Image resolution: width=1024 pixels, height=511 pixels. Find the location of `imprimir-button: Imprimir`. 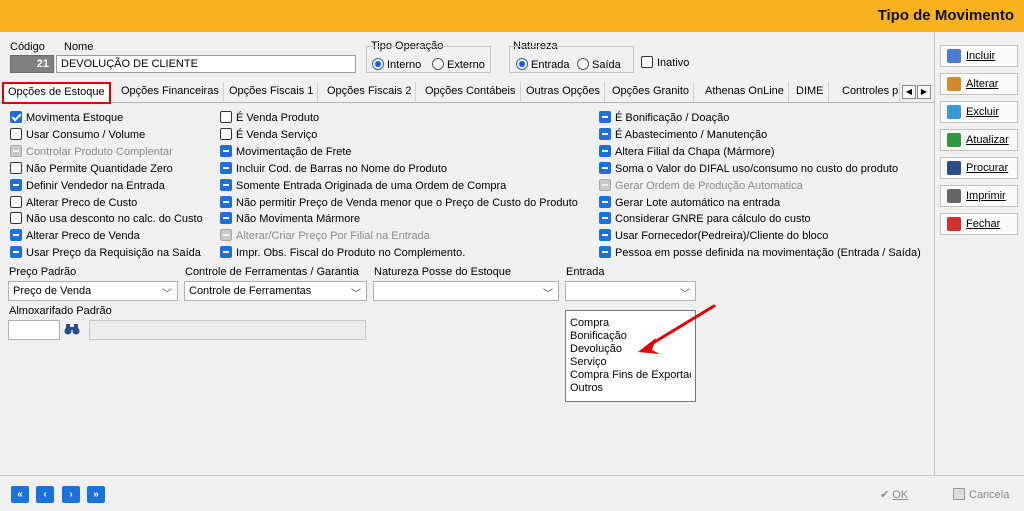

imprimir-button: Imprimir is located at coordinates (979, 196).